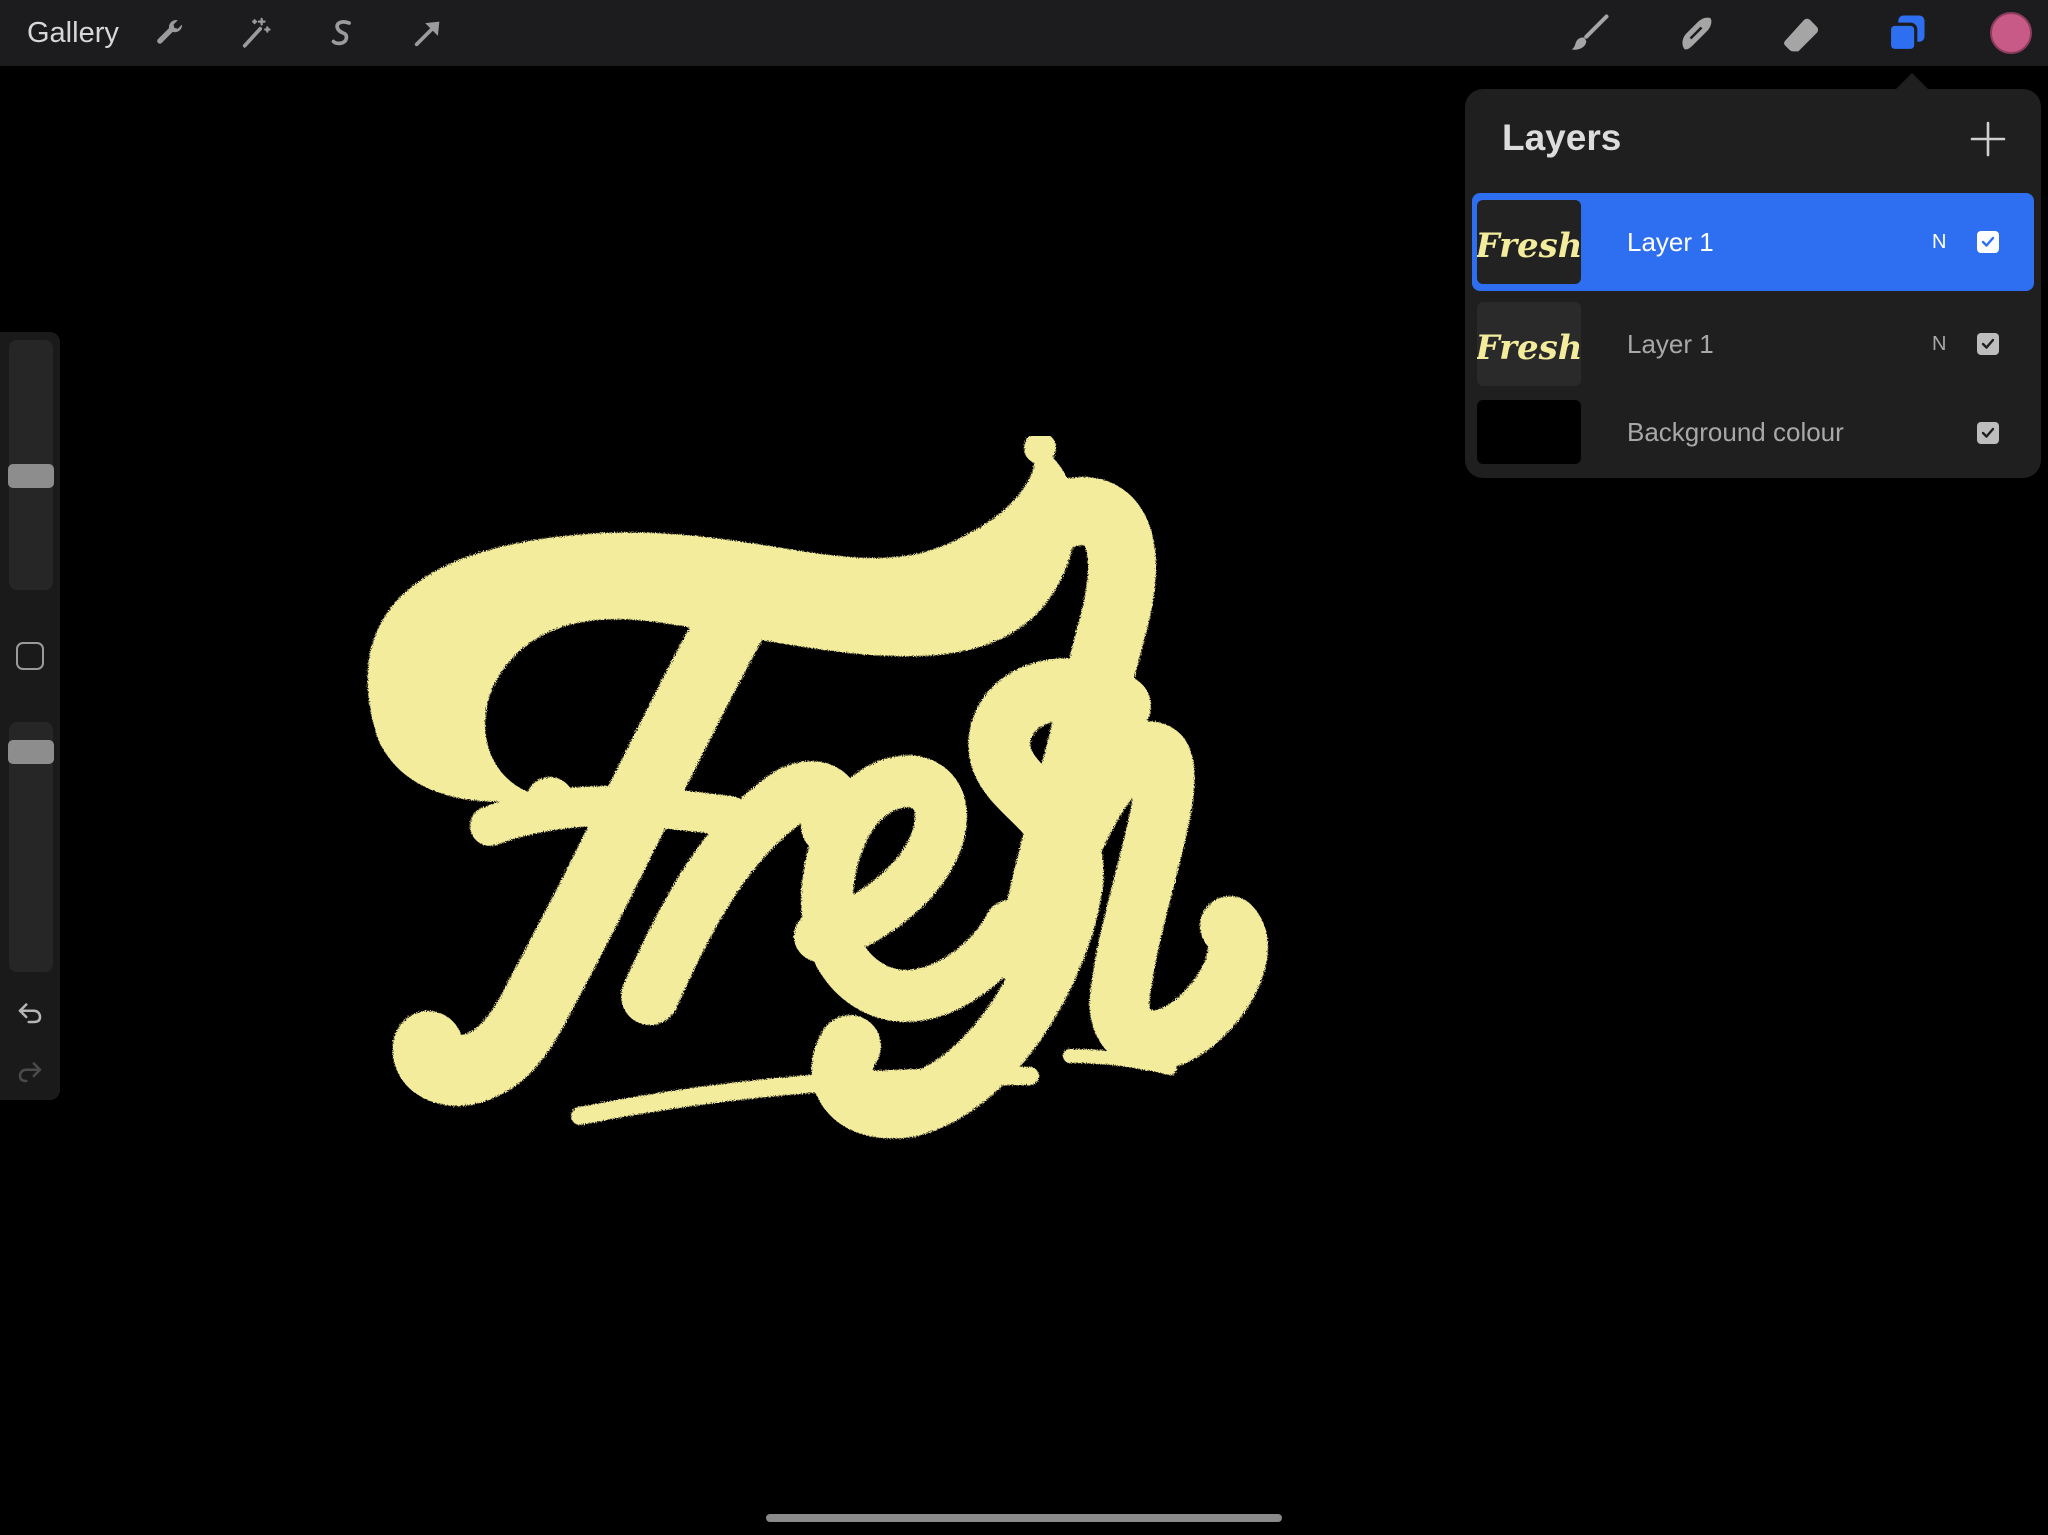  I want to click on selection-s-icon, so click(342, 33).